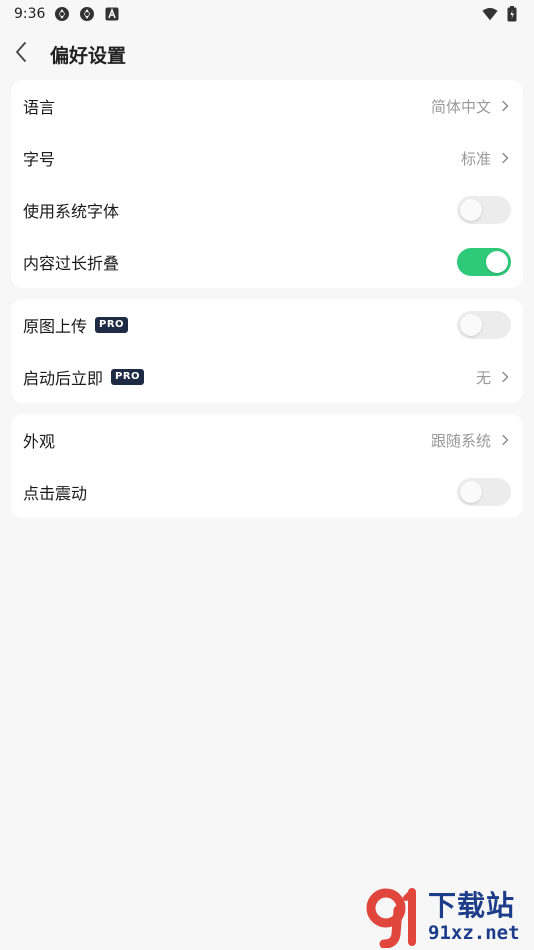 Image resolution: width=534 pixels, height=950 pixels. I want to click on settings-card-pro: 原图上传 PRO 启动后立即 PRO 无, so click(267, 351).